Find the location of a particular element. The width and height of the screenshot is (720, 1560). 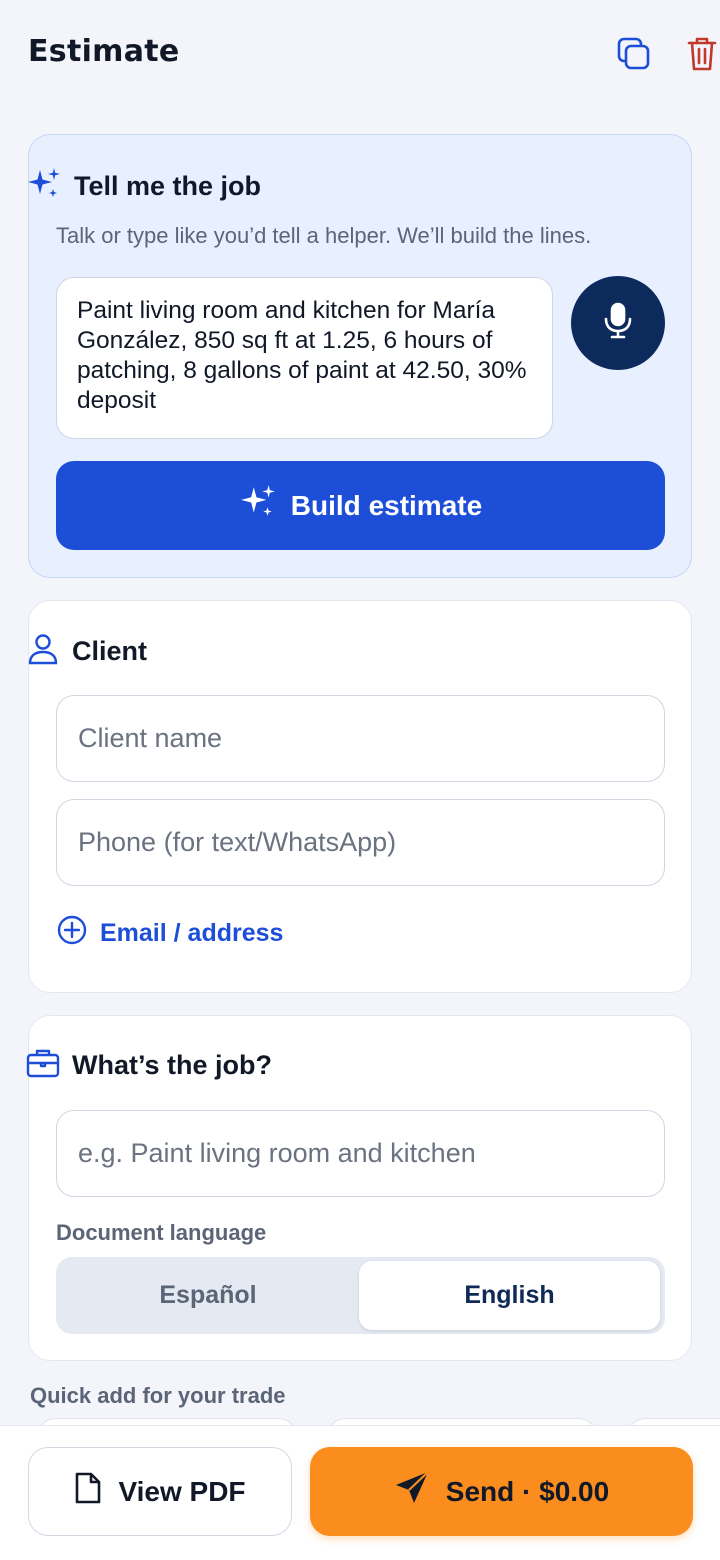

send-estimate-button: Send · $0.00 is located at coordinates (501, 1491).